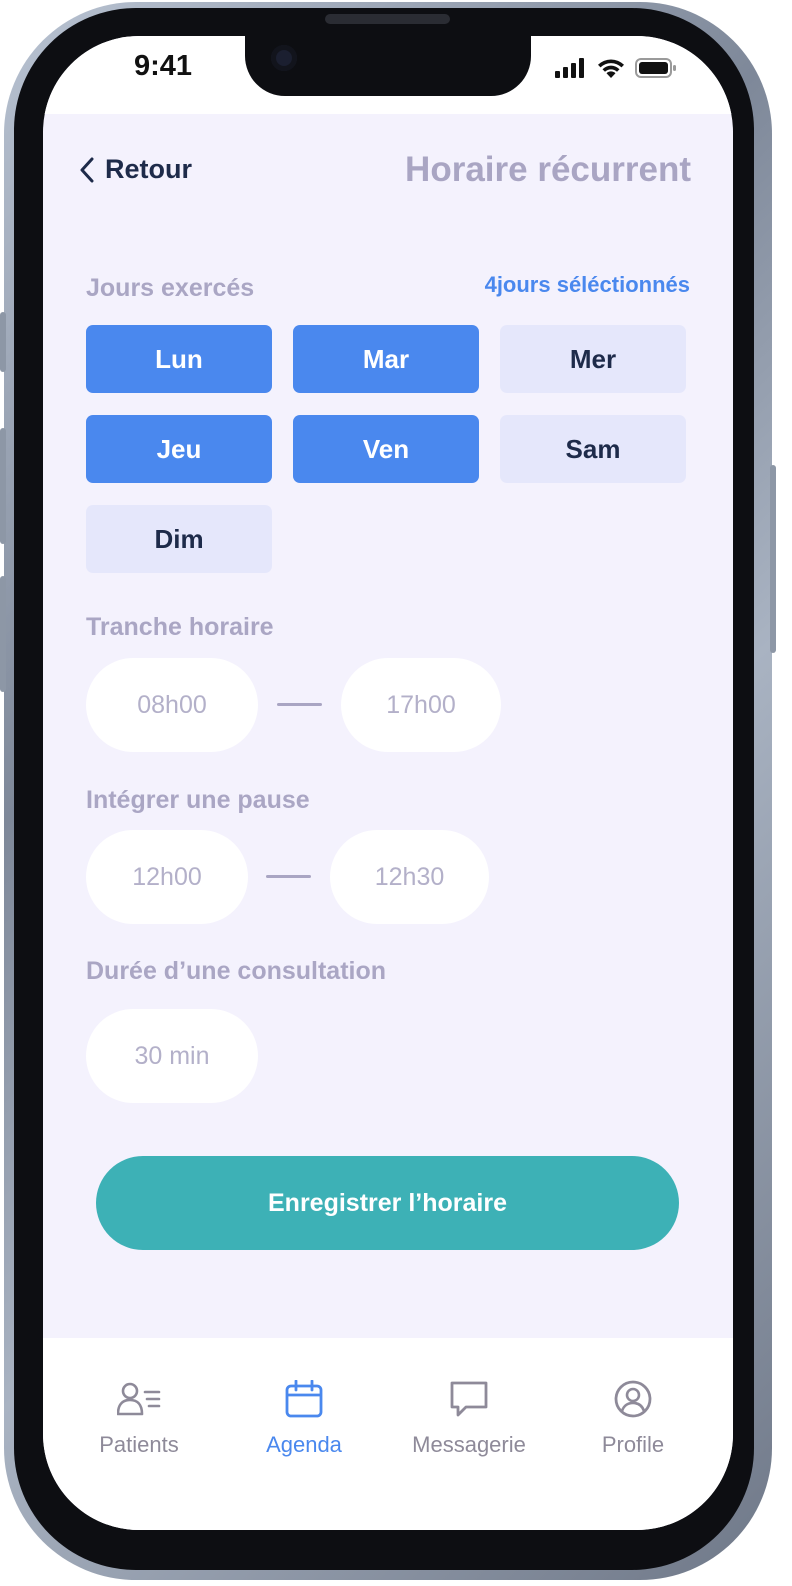  I want to click on volume-up-button, so click(3, 486).